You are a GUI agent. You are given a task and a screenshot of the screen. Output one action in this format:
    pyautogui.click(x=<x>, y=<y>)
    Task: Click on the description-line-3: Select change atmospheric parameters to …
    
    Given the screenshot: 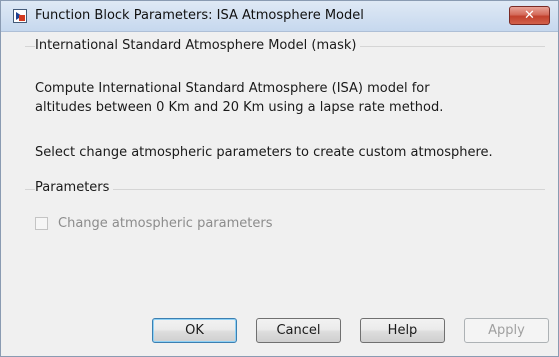 What is the action you would take?
    pyautogui.click(x=264, y=152)
    